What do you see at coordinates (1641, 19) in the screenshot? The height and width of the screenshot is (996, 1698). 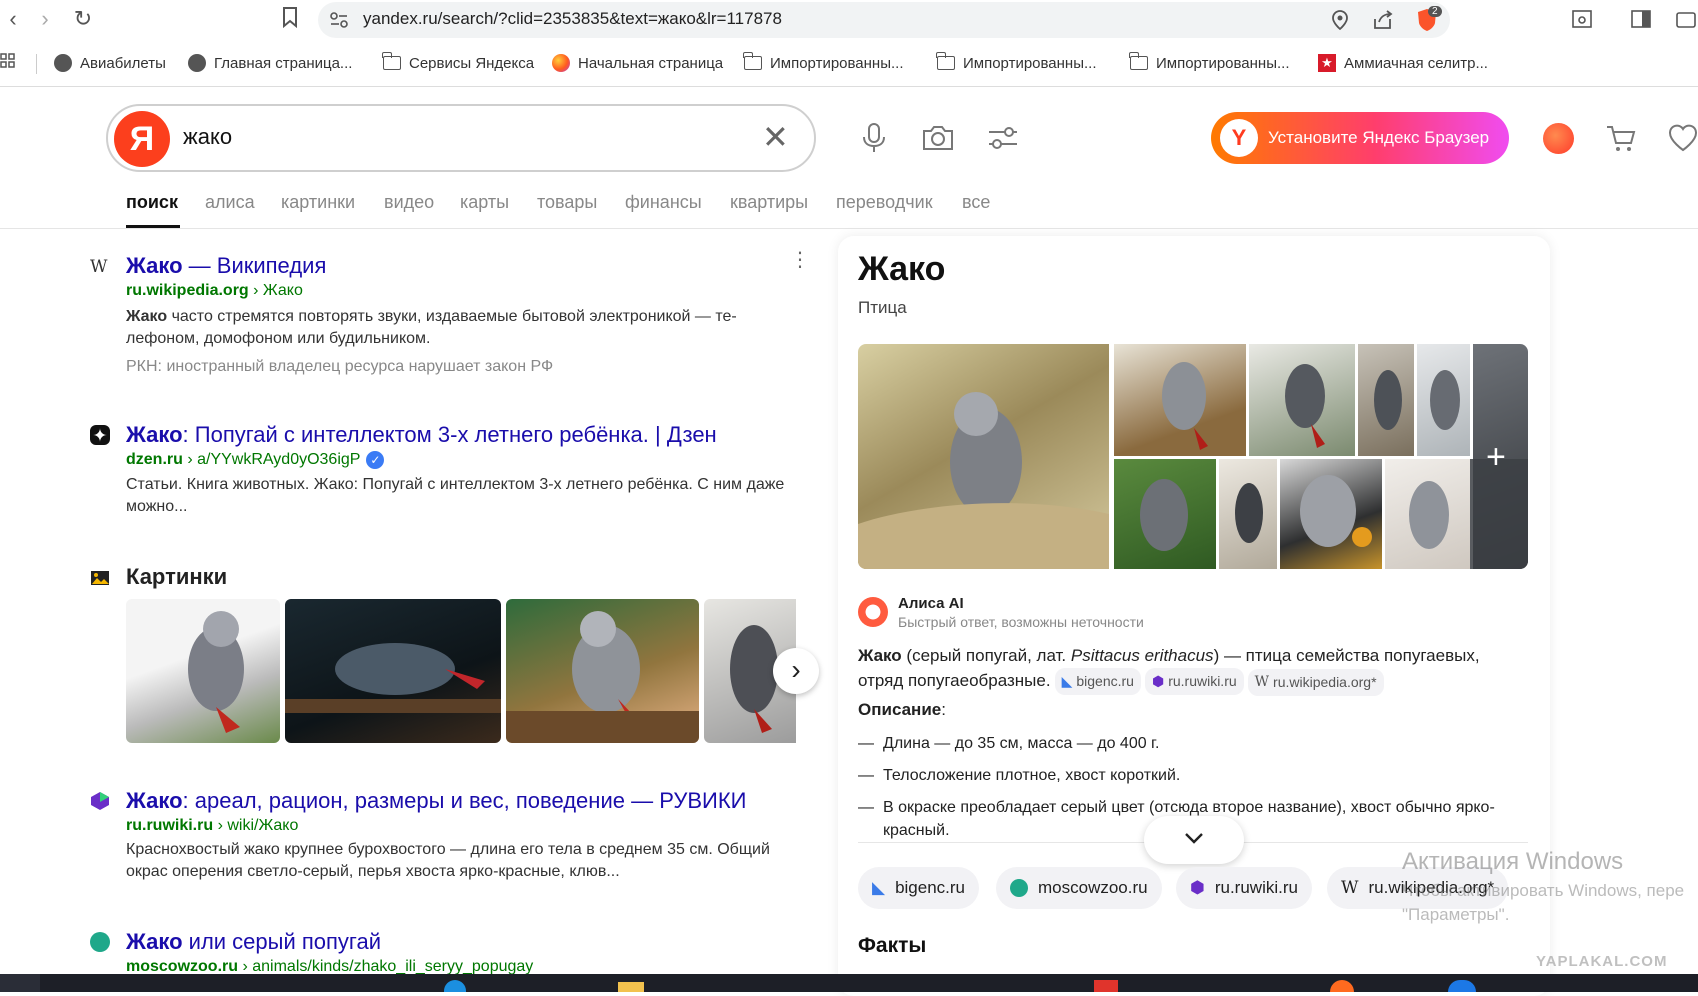 I see `sidebar-icon` at bounding box center [1641, 19].